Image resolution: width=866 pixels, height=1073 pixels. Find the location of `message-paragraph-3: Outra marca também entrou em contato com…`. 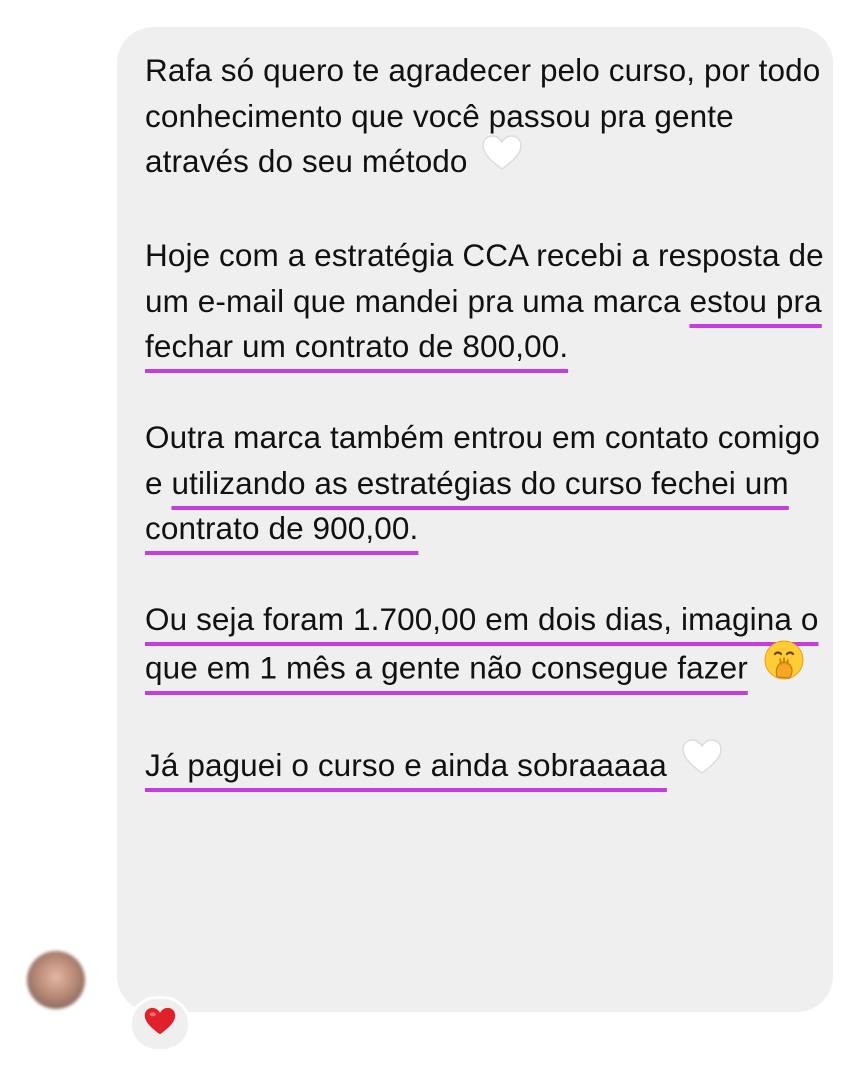

message-paragraph-3: Outra marca também entrou em contato com… is located at coordinates (485, 483).